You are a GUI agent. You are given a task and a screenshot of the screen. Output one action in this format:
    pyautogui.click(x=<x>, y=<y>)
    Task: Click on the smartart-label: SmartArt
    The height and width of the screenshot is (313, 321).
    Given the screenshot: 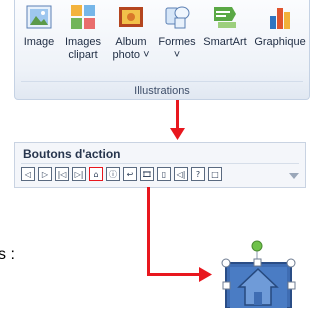 What is the action you would take?
    pyautogui.click(x=225, y=42)
    